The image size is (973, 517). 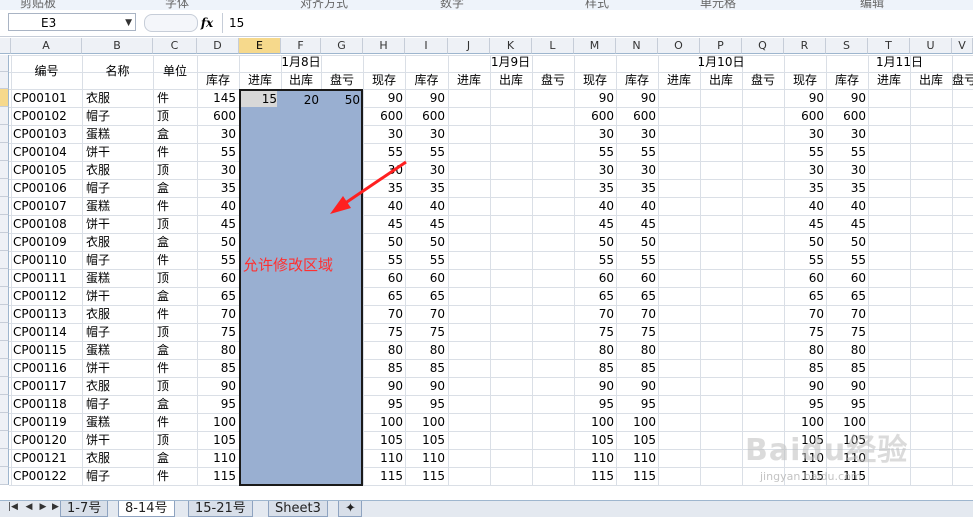 I want to click on watermark-logo: Baidu经验, so click(x=827, y=450).